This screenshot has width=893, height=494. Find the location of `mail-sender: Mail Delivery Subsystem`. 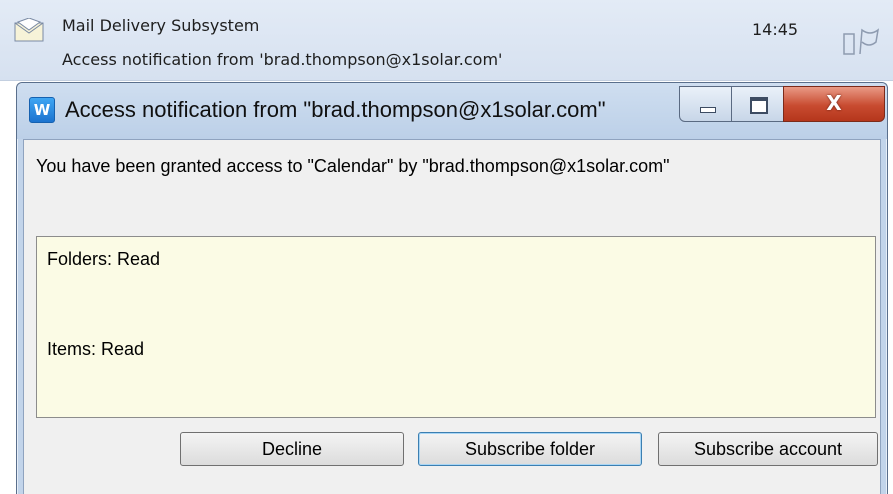

mail-sender: Mail Delivery Subsystem is located at coordinates (161, 25).